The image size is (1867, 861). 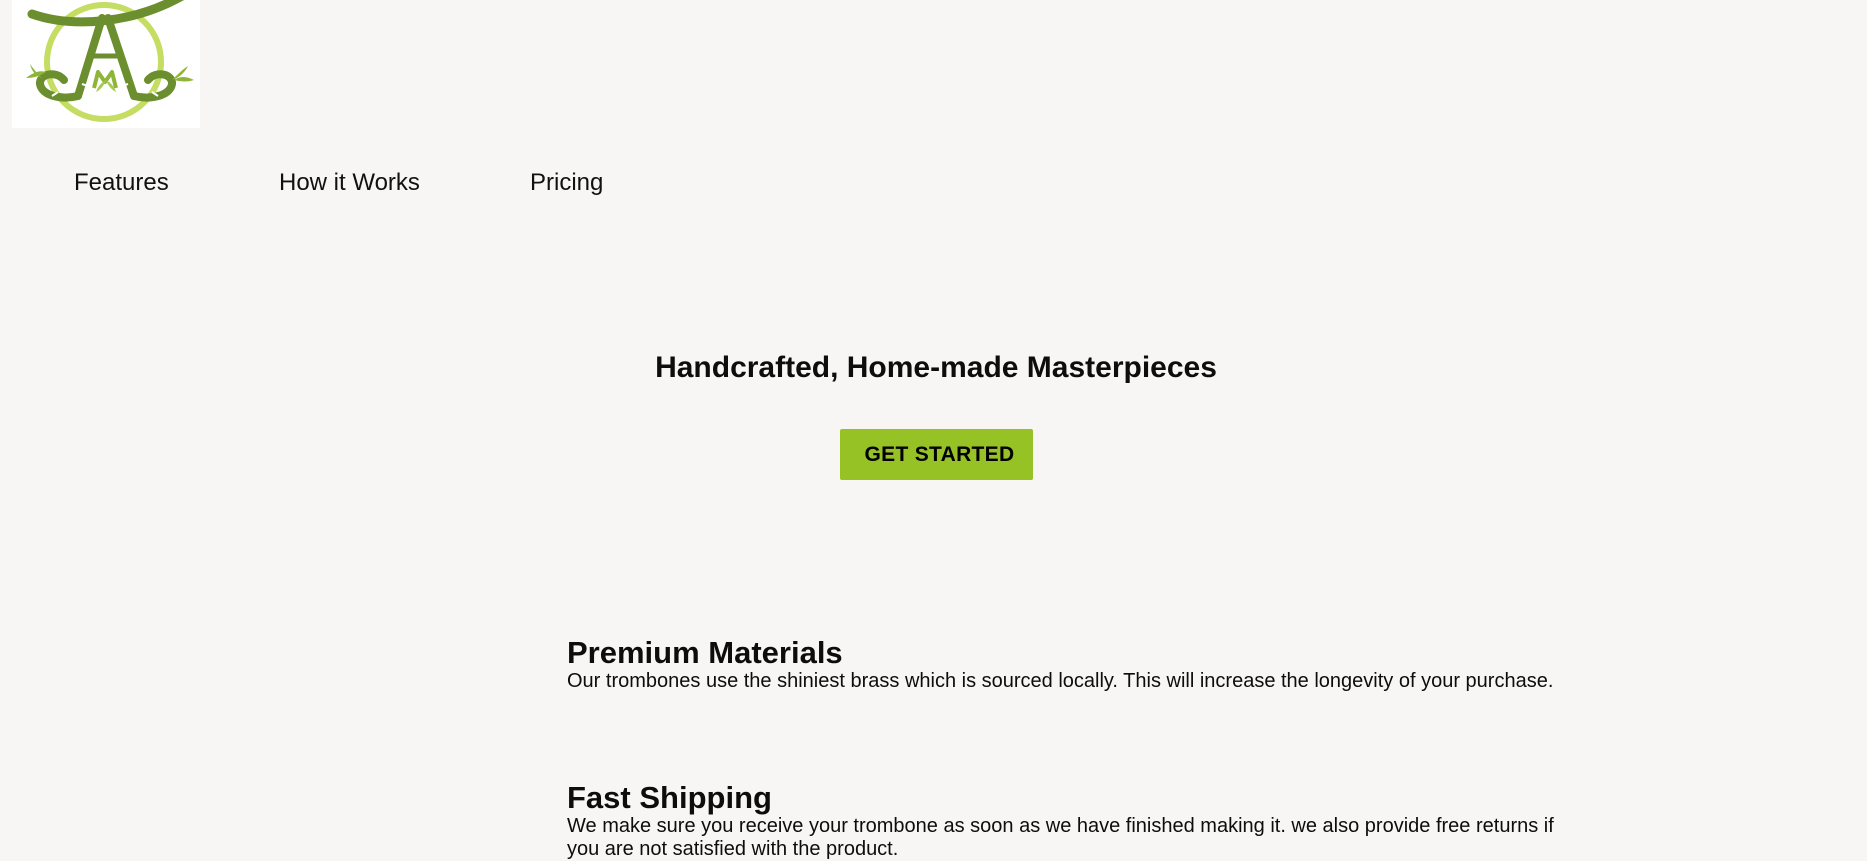 What do you see at coordinates (349, 183) in the screenshot?
I see `nav-link-how-it-works: How it Works` at bounding box center [349, 183].